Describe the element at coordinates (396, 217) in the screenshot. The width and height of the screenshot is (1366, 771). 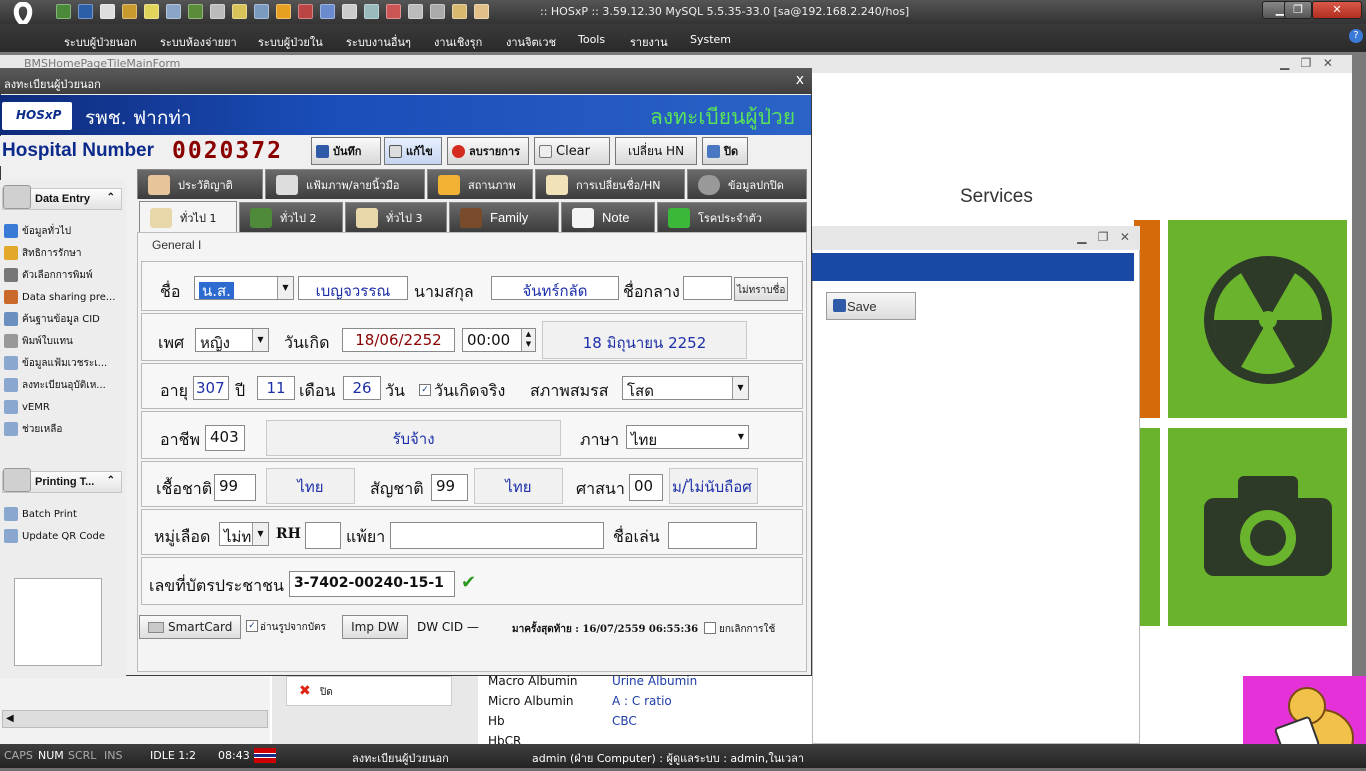
I see `tab-general-3: ทั่วไป 3` at that location.